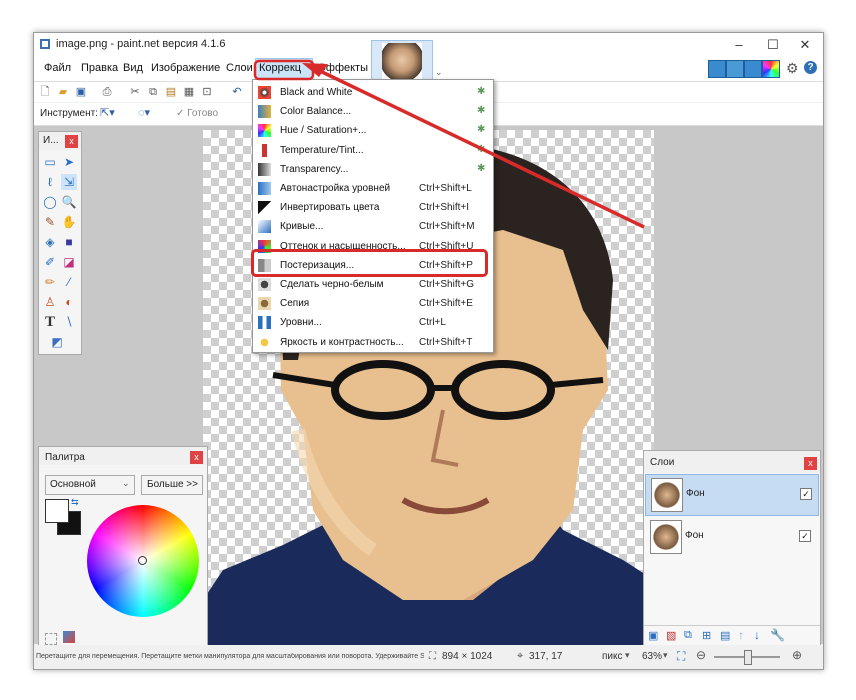 The height and width of the screenshot is (700, 856). Describe the element at coordinates (51, 639) in the screenshot. I see `add-color-icon` at that location.